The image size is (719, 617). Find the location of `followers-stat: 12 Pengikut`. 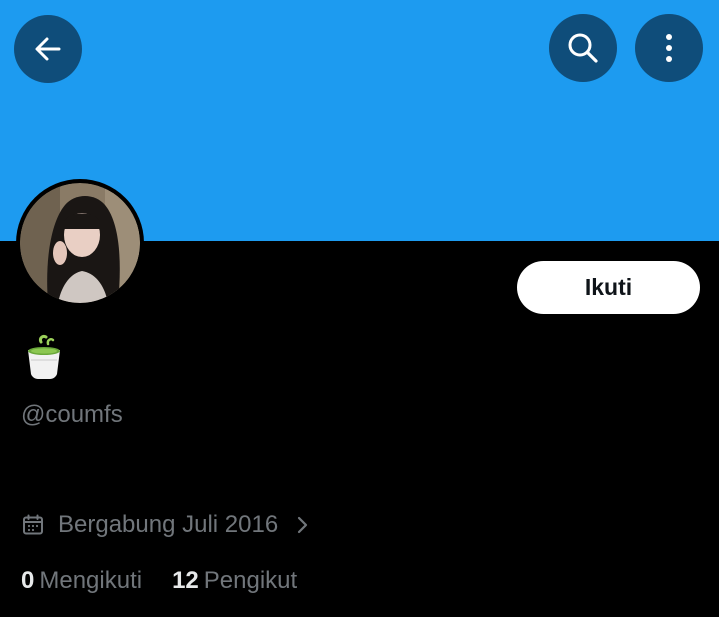

followers-stat: 12 Pengikut is located at coordinates (234, 581).